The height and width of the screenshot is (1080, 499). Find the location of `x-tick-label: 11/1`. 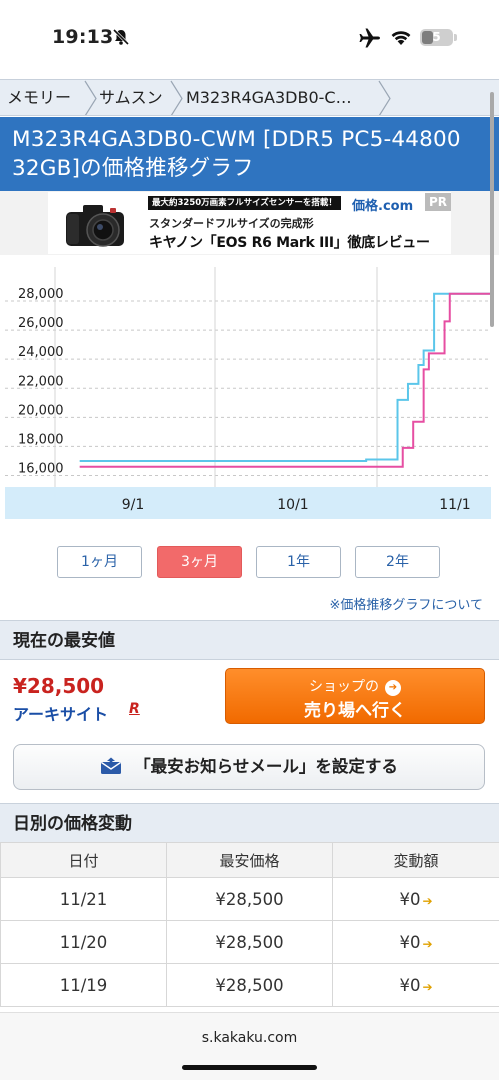

x-tick-label: 11/1 is located at coordinates (454, 505).